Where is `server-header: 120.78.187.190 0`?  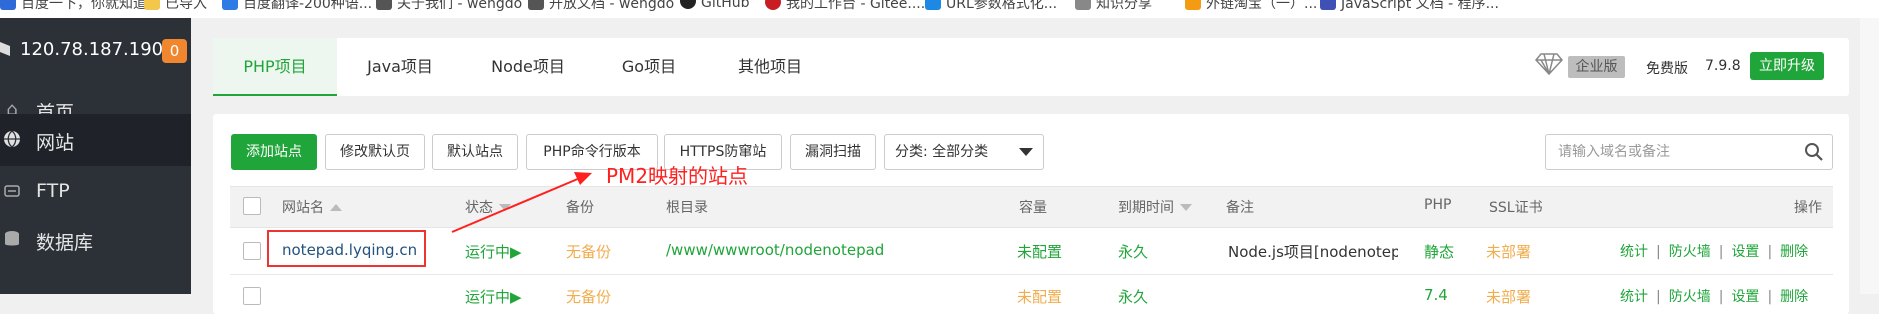 server-header: 120.78.187.190 0 is located at coordinates (95, 40).